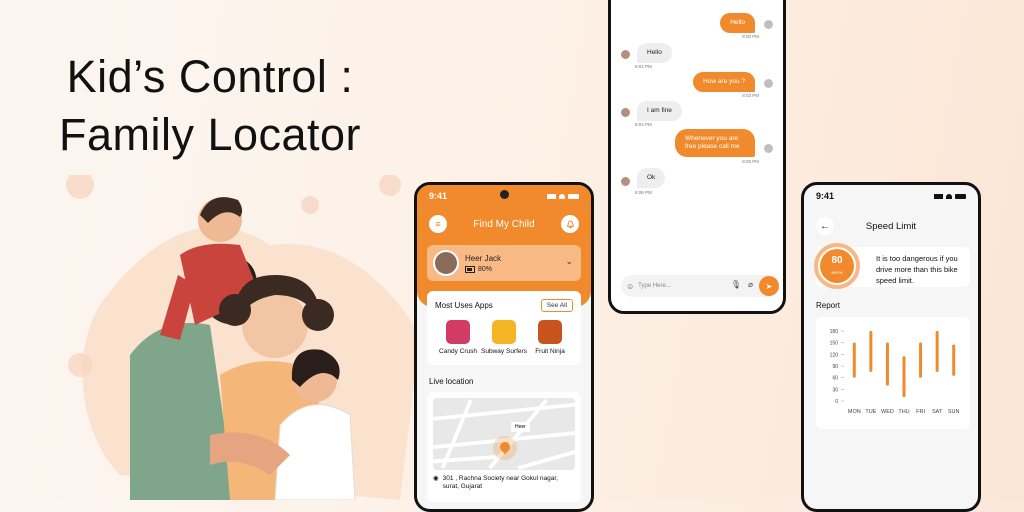 The width and height of the screenshot is (1024, 512). Describe the element at coordinates (550, 351) in the screenshot. I see `app-label: Fruit Ninja` at that location.